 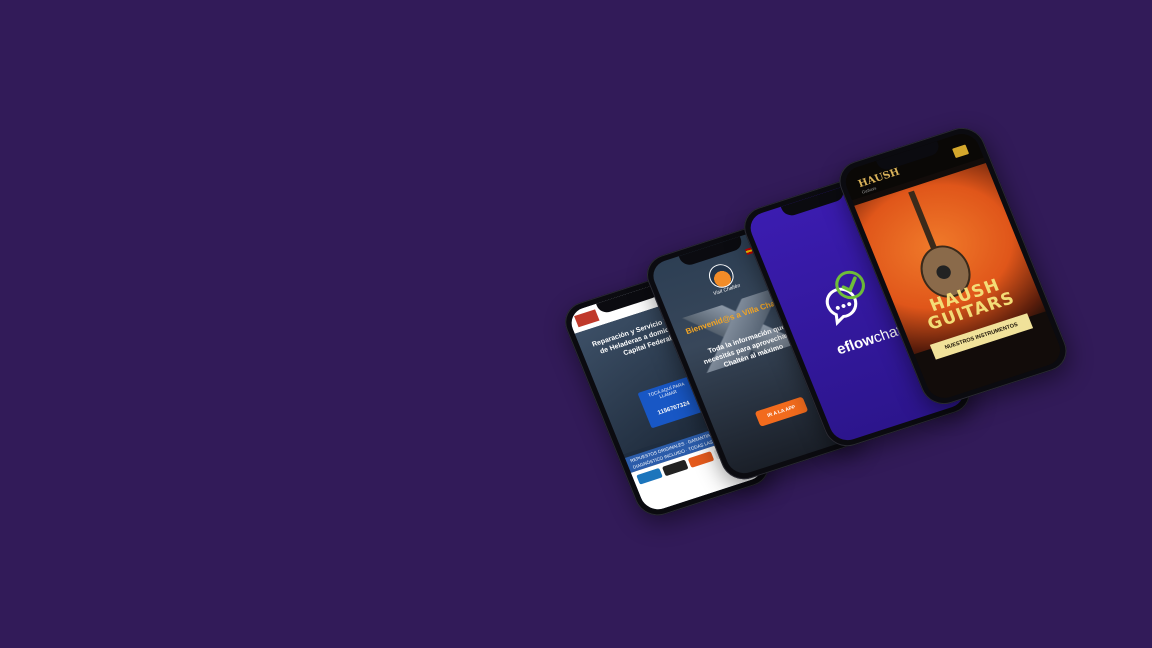 What do you see at coordinates (856, 344) in the screenshot?
I see `logo-bold: eflow` at bounding box center [856, 344].